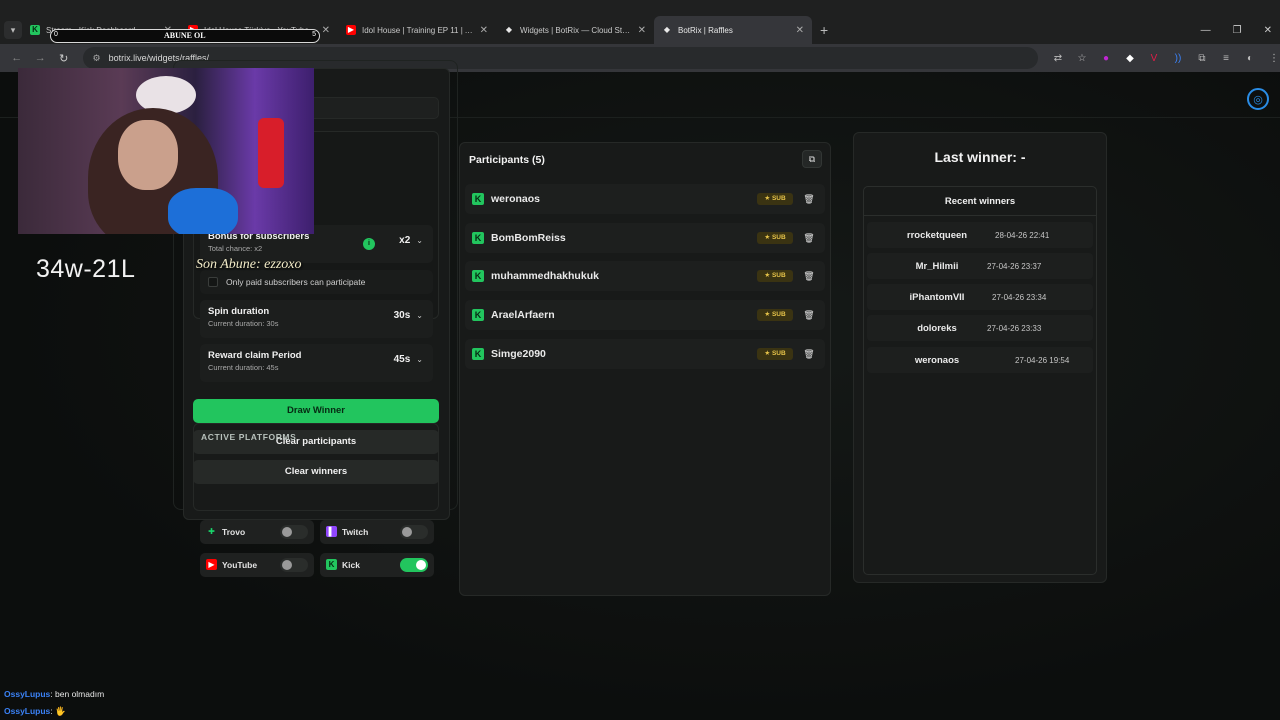 This screenshot has height=720, width=1280. Describe the element at coordinates (351, 565) in the screenshot. I see `platform-name: Kick` at that location.